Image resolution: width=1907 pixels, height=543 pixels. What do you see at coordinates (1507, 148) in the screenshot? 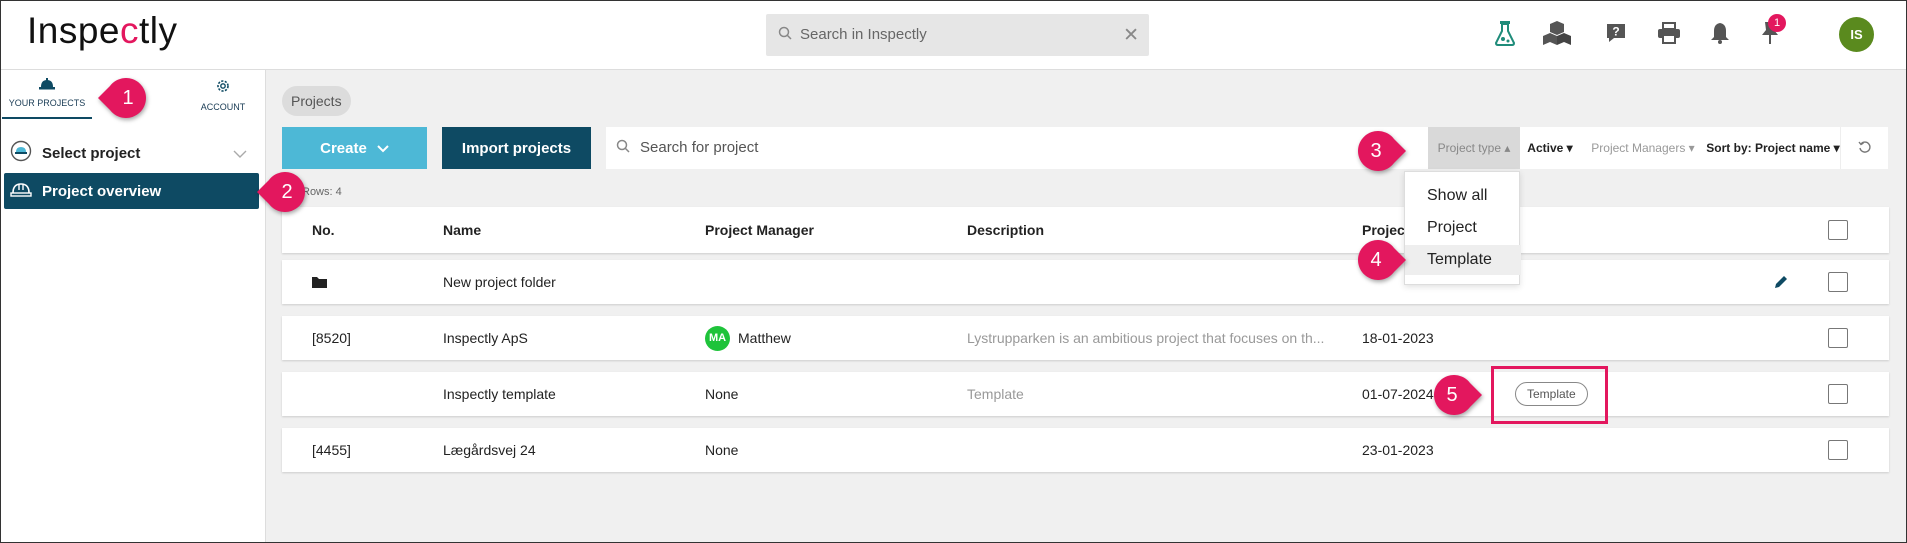
I see `caret-icon: ▴` at bounding box center [1507, 148].